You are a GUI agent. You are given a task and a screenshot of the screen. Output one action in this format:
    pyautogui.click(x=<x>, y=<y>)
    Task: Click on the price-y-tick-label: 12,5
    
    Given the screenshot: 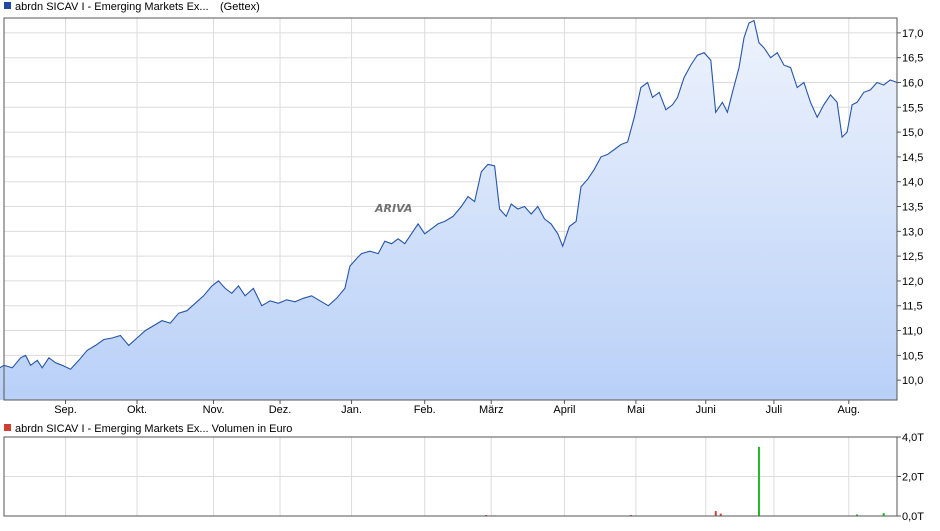 What is the action you would take?
    pyautogui.click(x=912, y=257)
    